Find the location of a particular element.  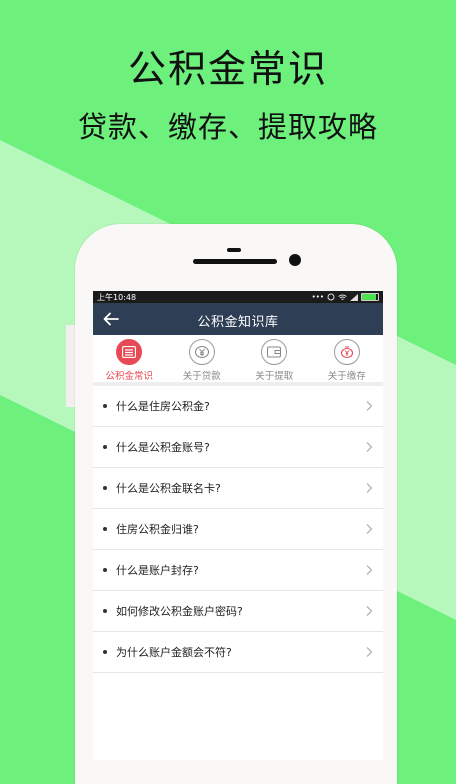

category-tabs: 公积金常识 关于贷款 关于提取 关于缴存 is located at coordinates (238, 360).